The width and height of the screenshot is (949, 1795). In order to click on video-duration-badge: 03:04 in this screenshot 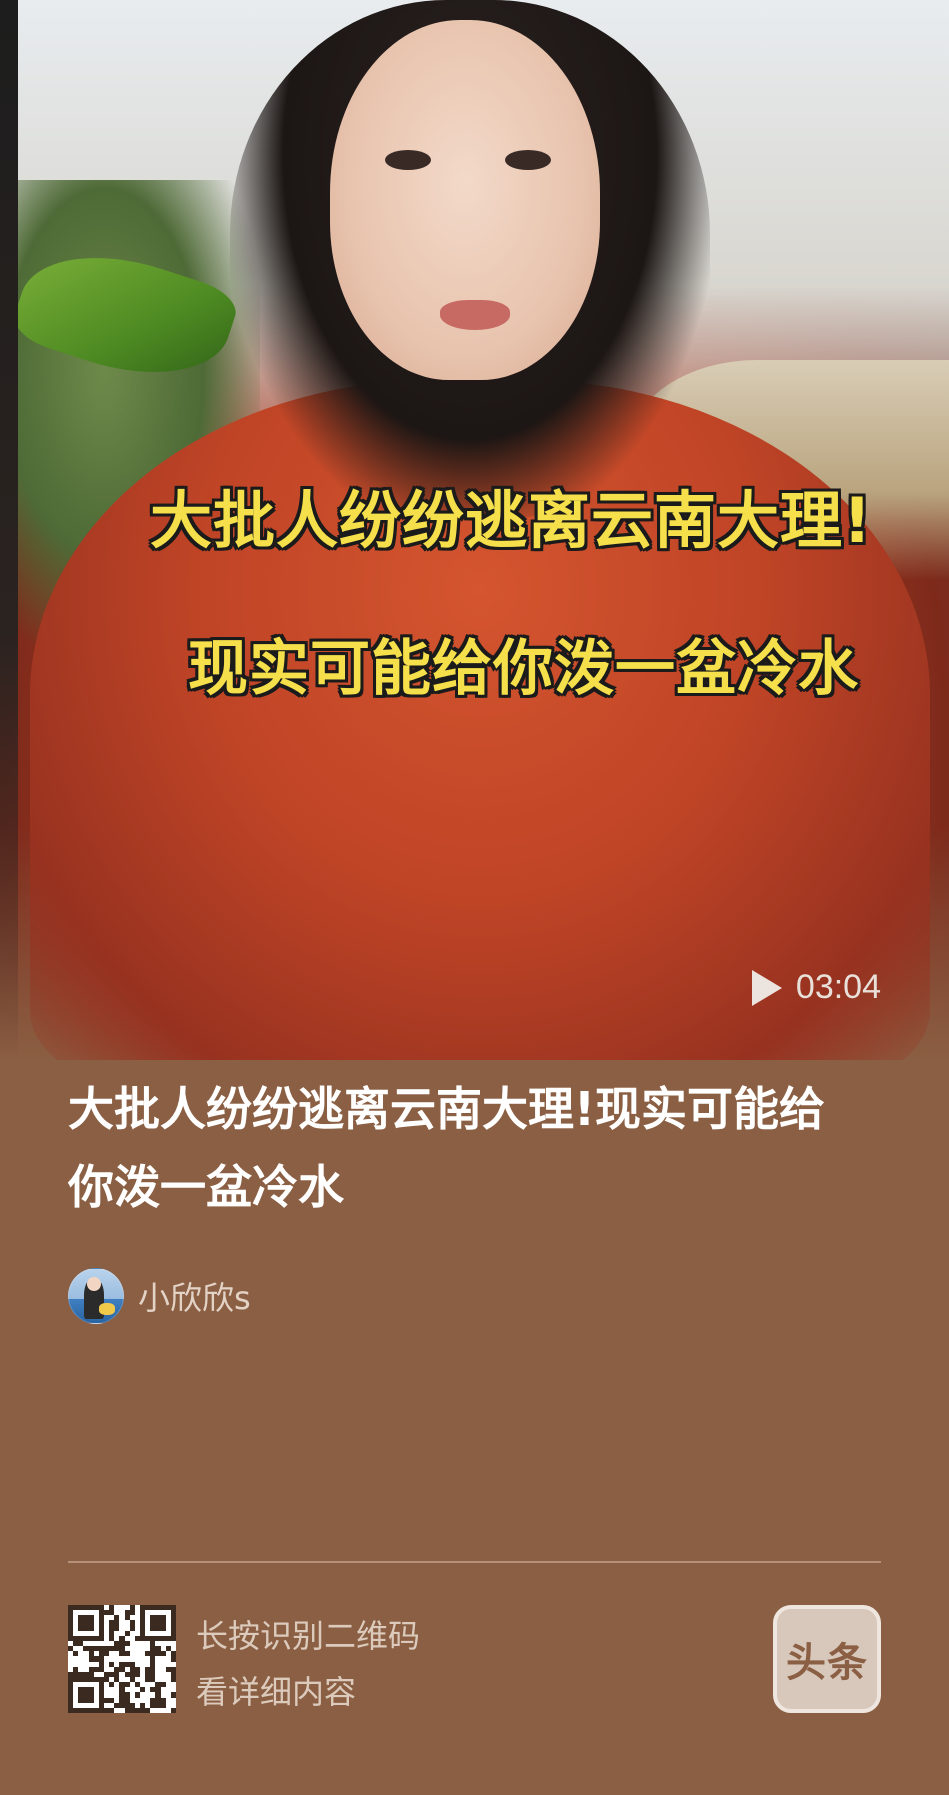, I will do `click(816, 987)`.